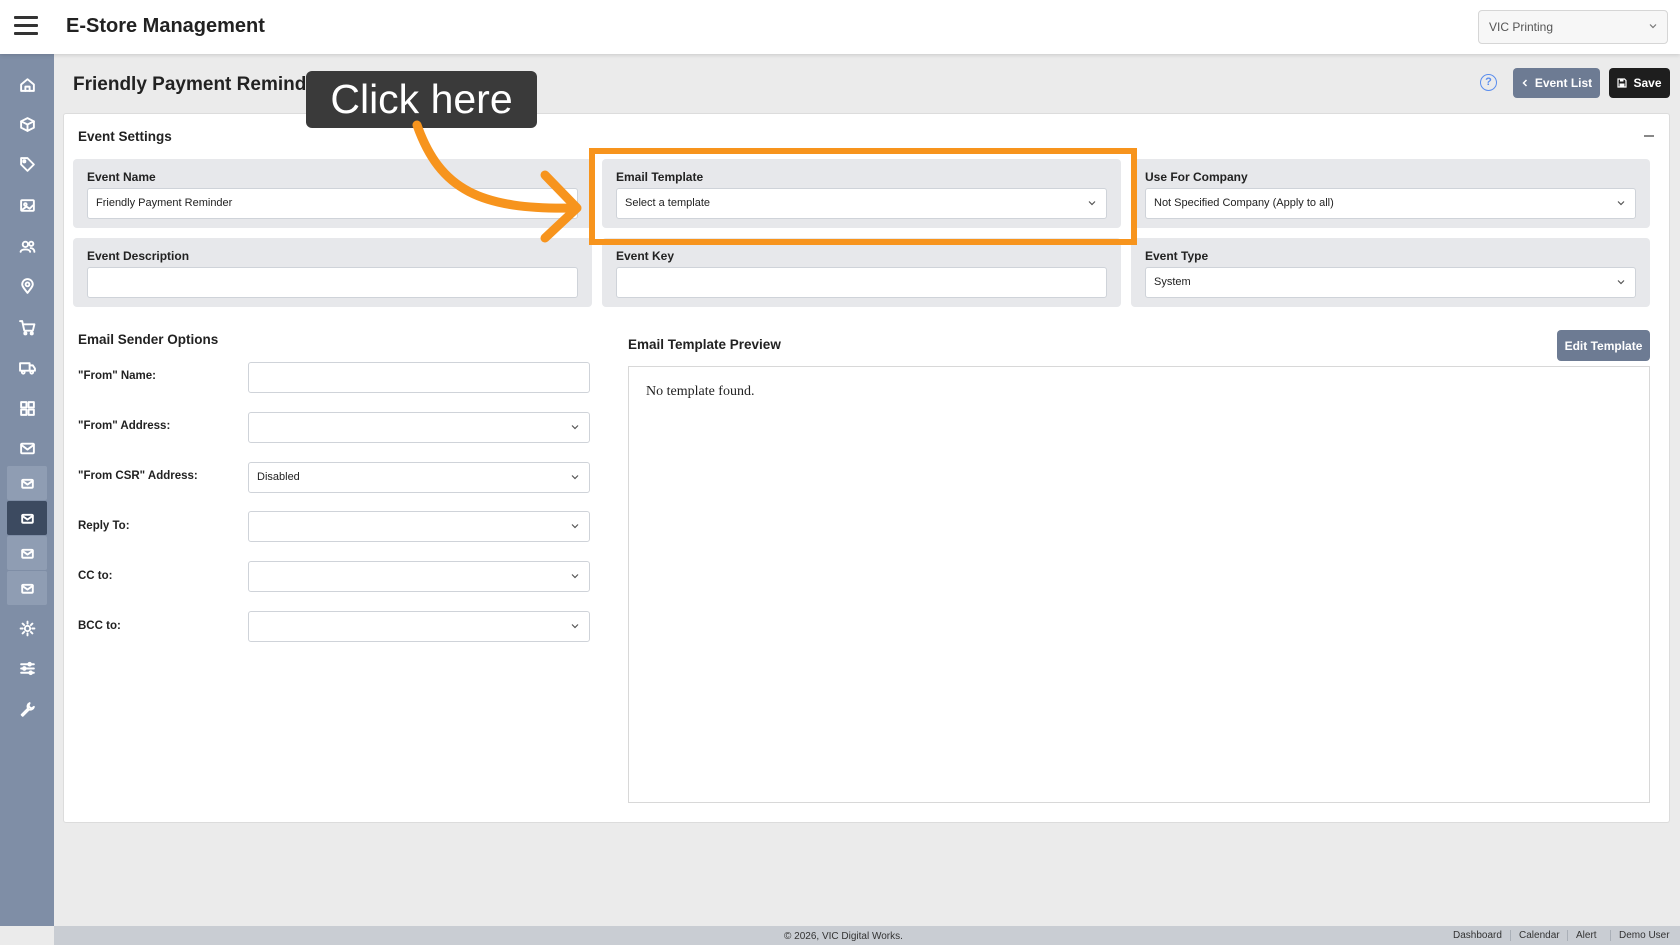 Image resolution: width=1680 pixels, height=945 pixels. I want to click on footer-link-dashboard: Dashboard, so click(1477, 935).